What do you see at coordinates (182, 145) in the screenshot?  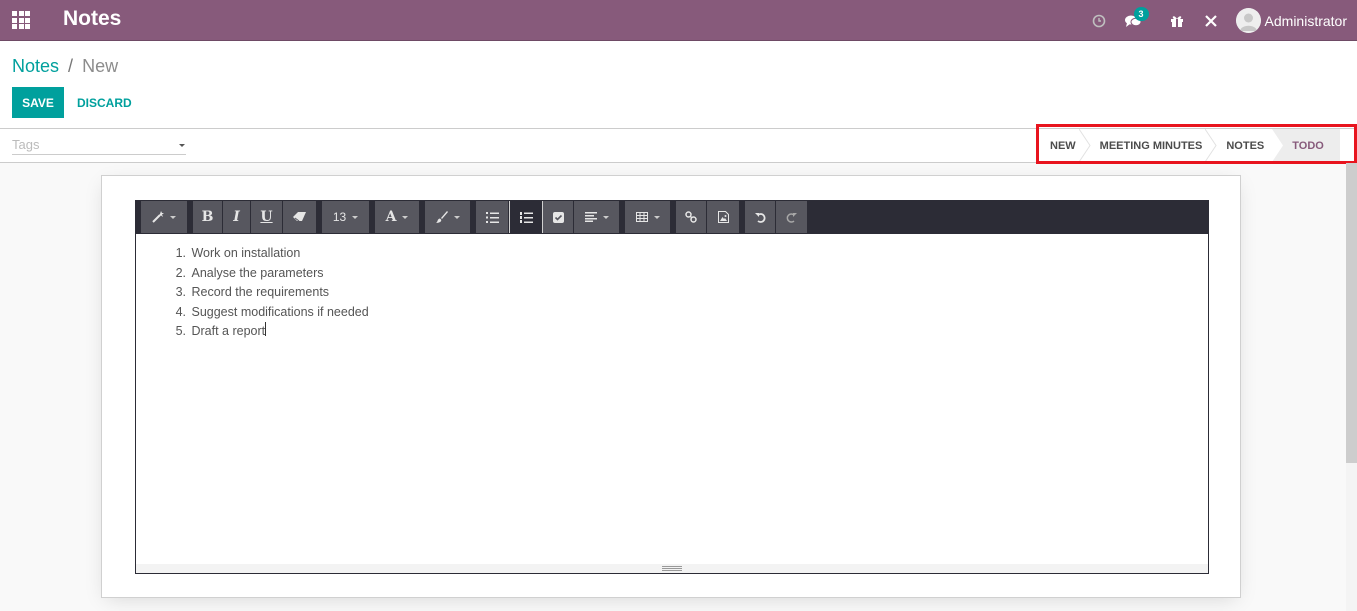 I see `caret-down-icon` at bounding box center [182, 145].